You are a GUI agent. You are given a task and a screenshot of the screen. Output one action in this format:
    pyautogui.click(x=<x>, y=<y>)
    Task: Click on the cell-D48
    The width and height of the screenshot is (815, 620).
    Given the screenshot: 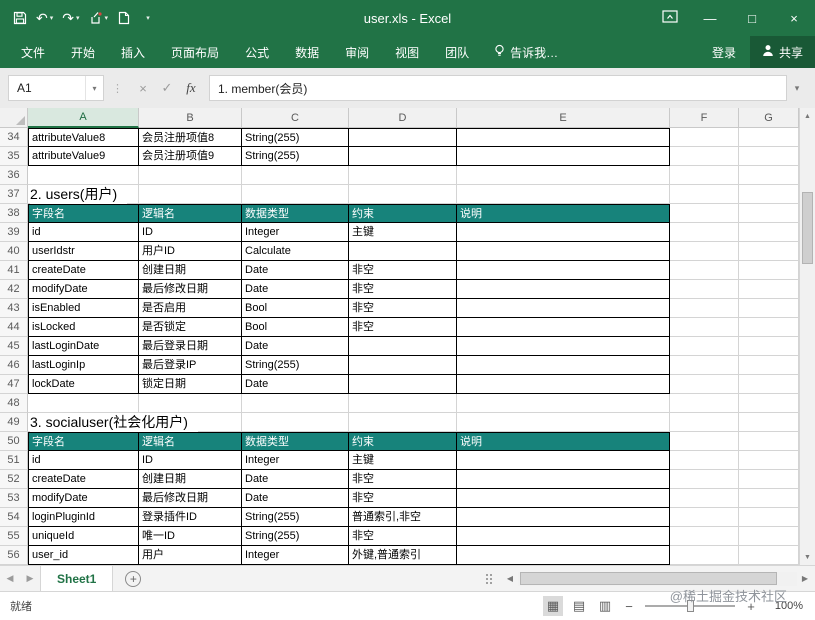 What is the action you would take?
    pyautogui.click(x=403, y=403)
    